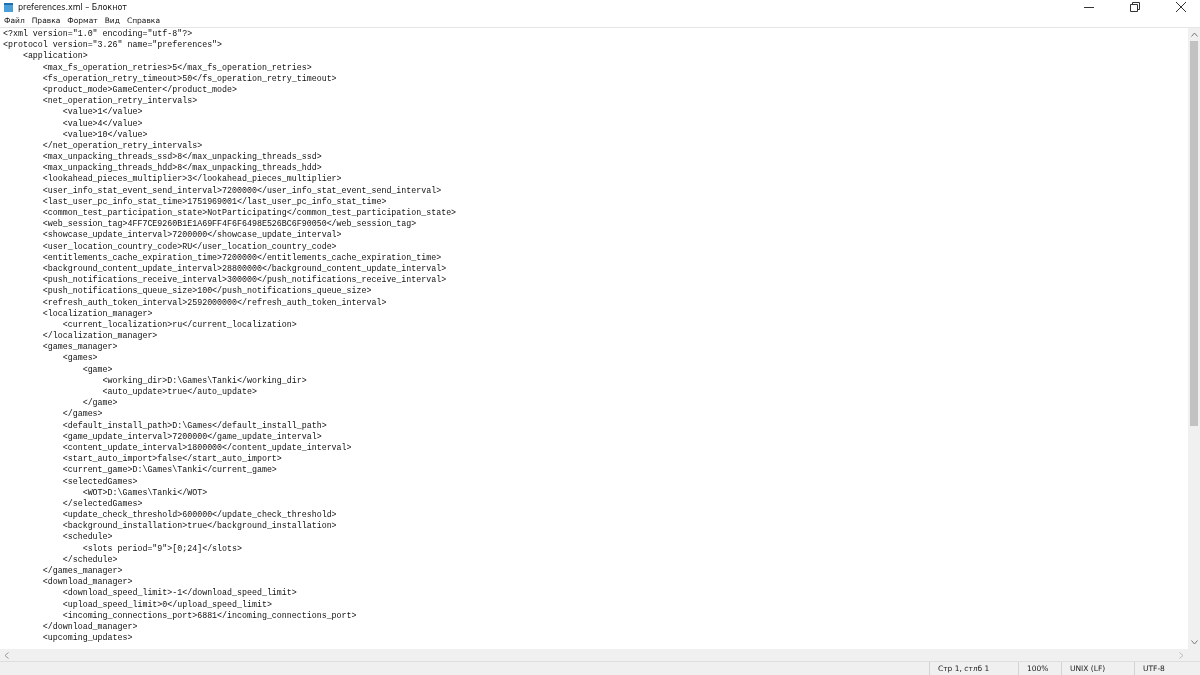  What do you see at coordinates (139, 89) in the screenshot?
I see `code-line: <product_mode>GameCenter</product_mode>` at bounding box center [139, 89].